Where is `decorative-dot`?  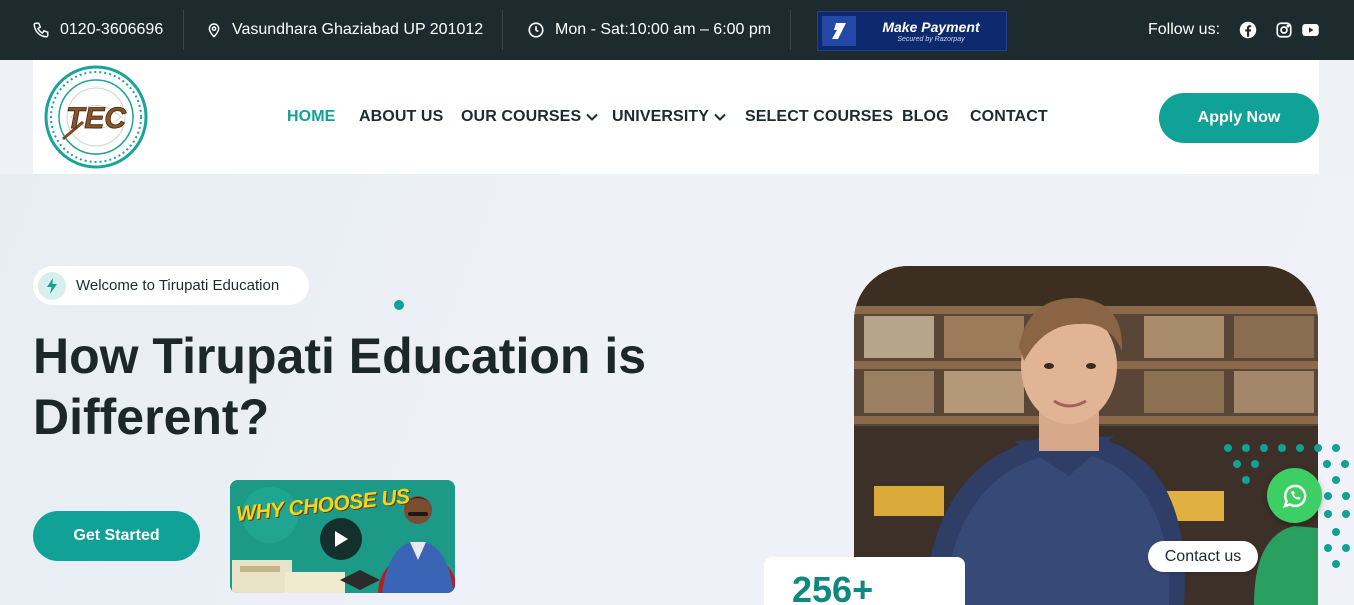
decorative-dot is located at coordinates (399, 305).